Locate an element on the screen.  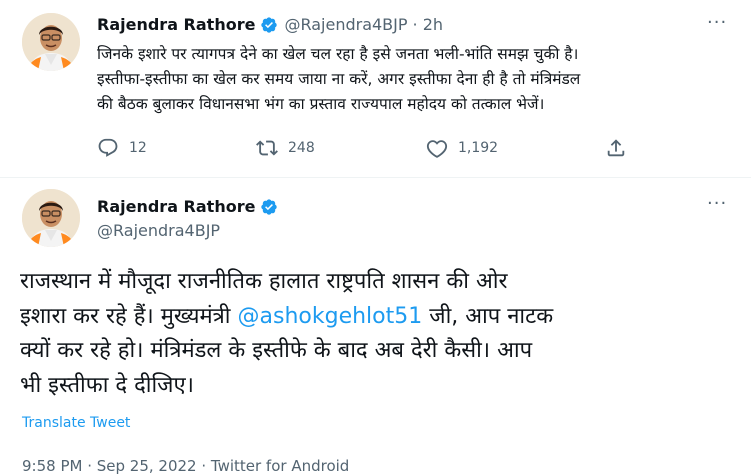
tweet-text-segment: इशारा कर रहे हैं। मुख्यमंत्री is located at coordinates (129, 316).